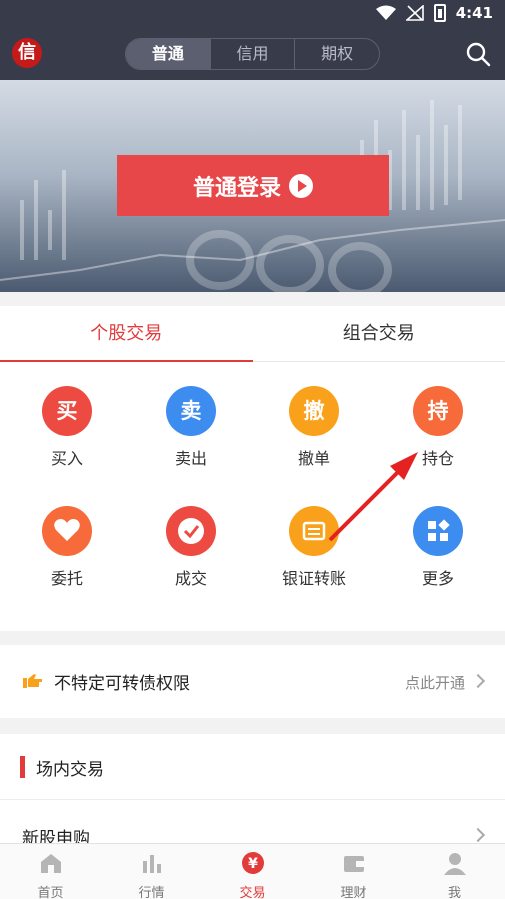 Image resolution: width=505 pixels, height=899 pixels. Describe the element at coordinates (414, 13) in the screenshot. I see `no-signal-icon` at that location.